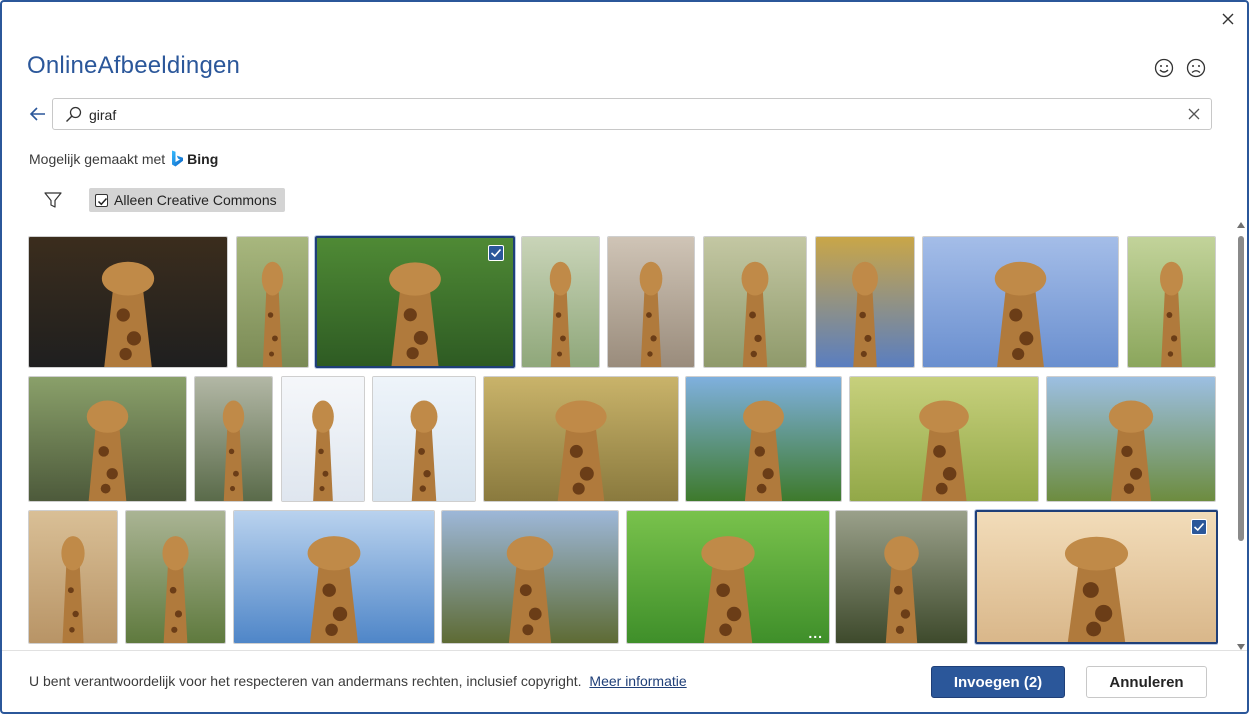  I want to click on filter-icon, so click(53, 200).